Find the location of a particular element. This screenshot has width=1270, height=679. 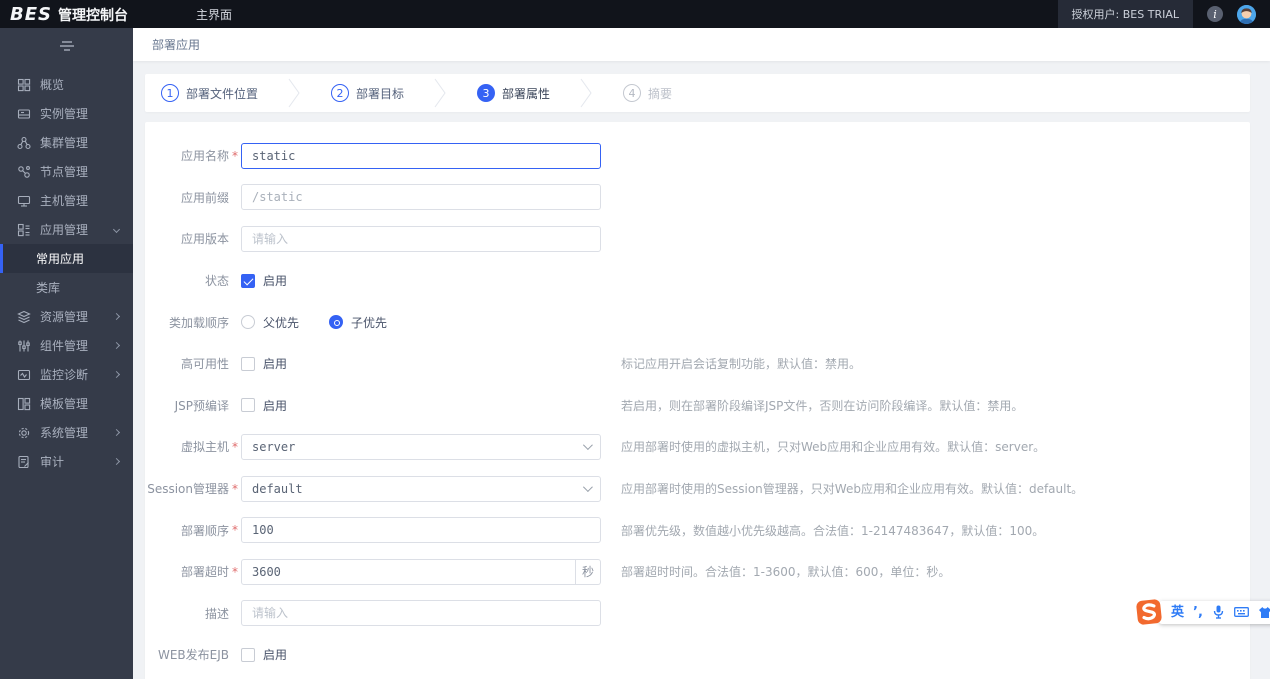

step-number: 1 is located at coordinates (170, 93).